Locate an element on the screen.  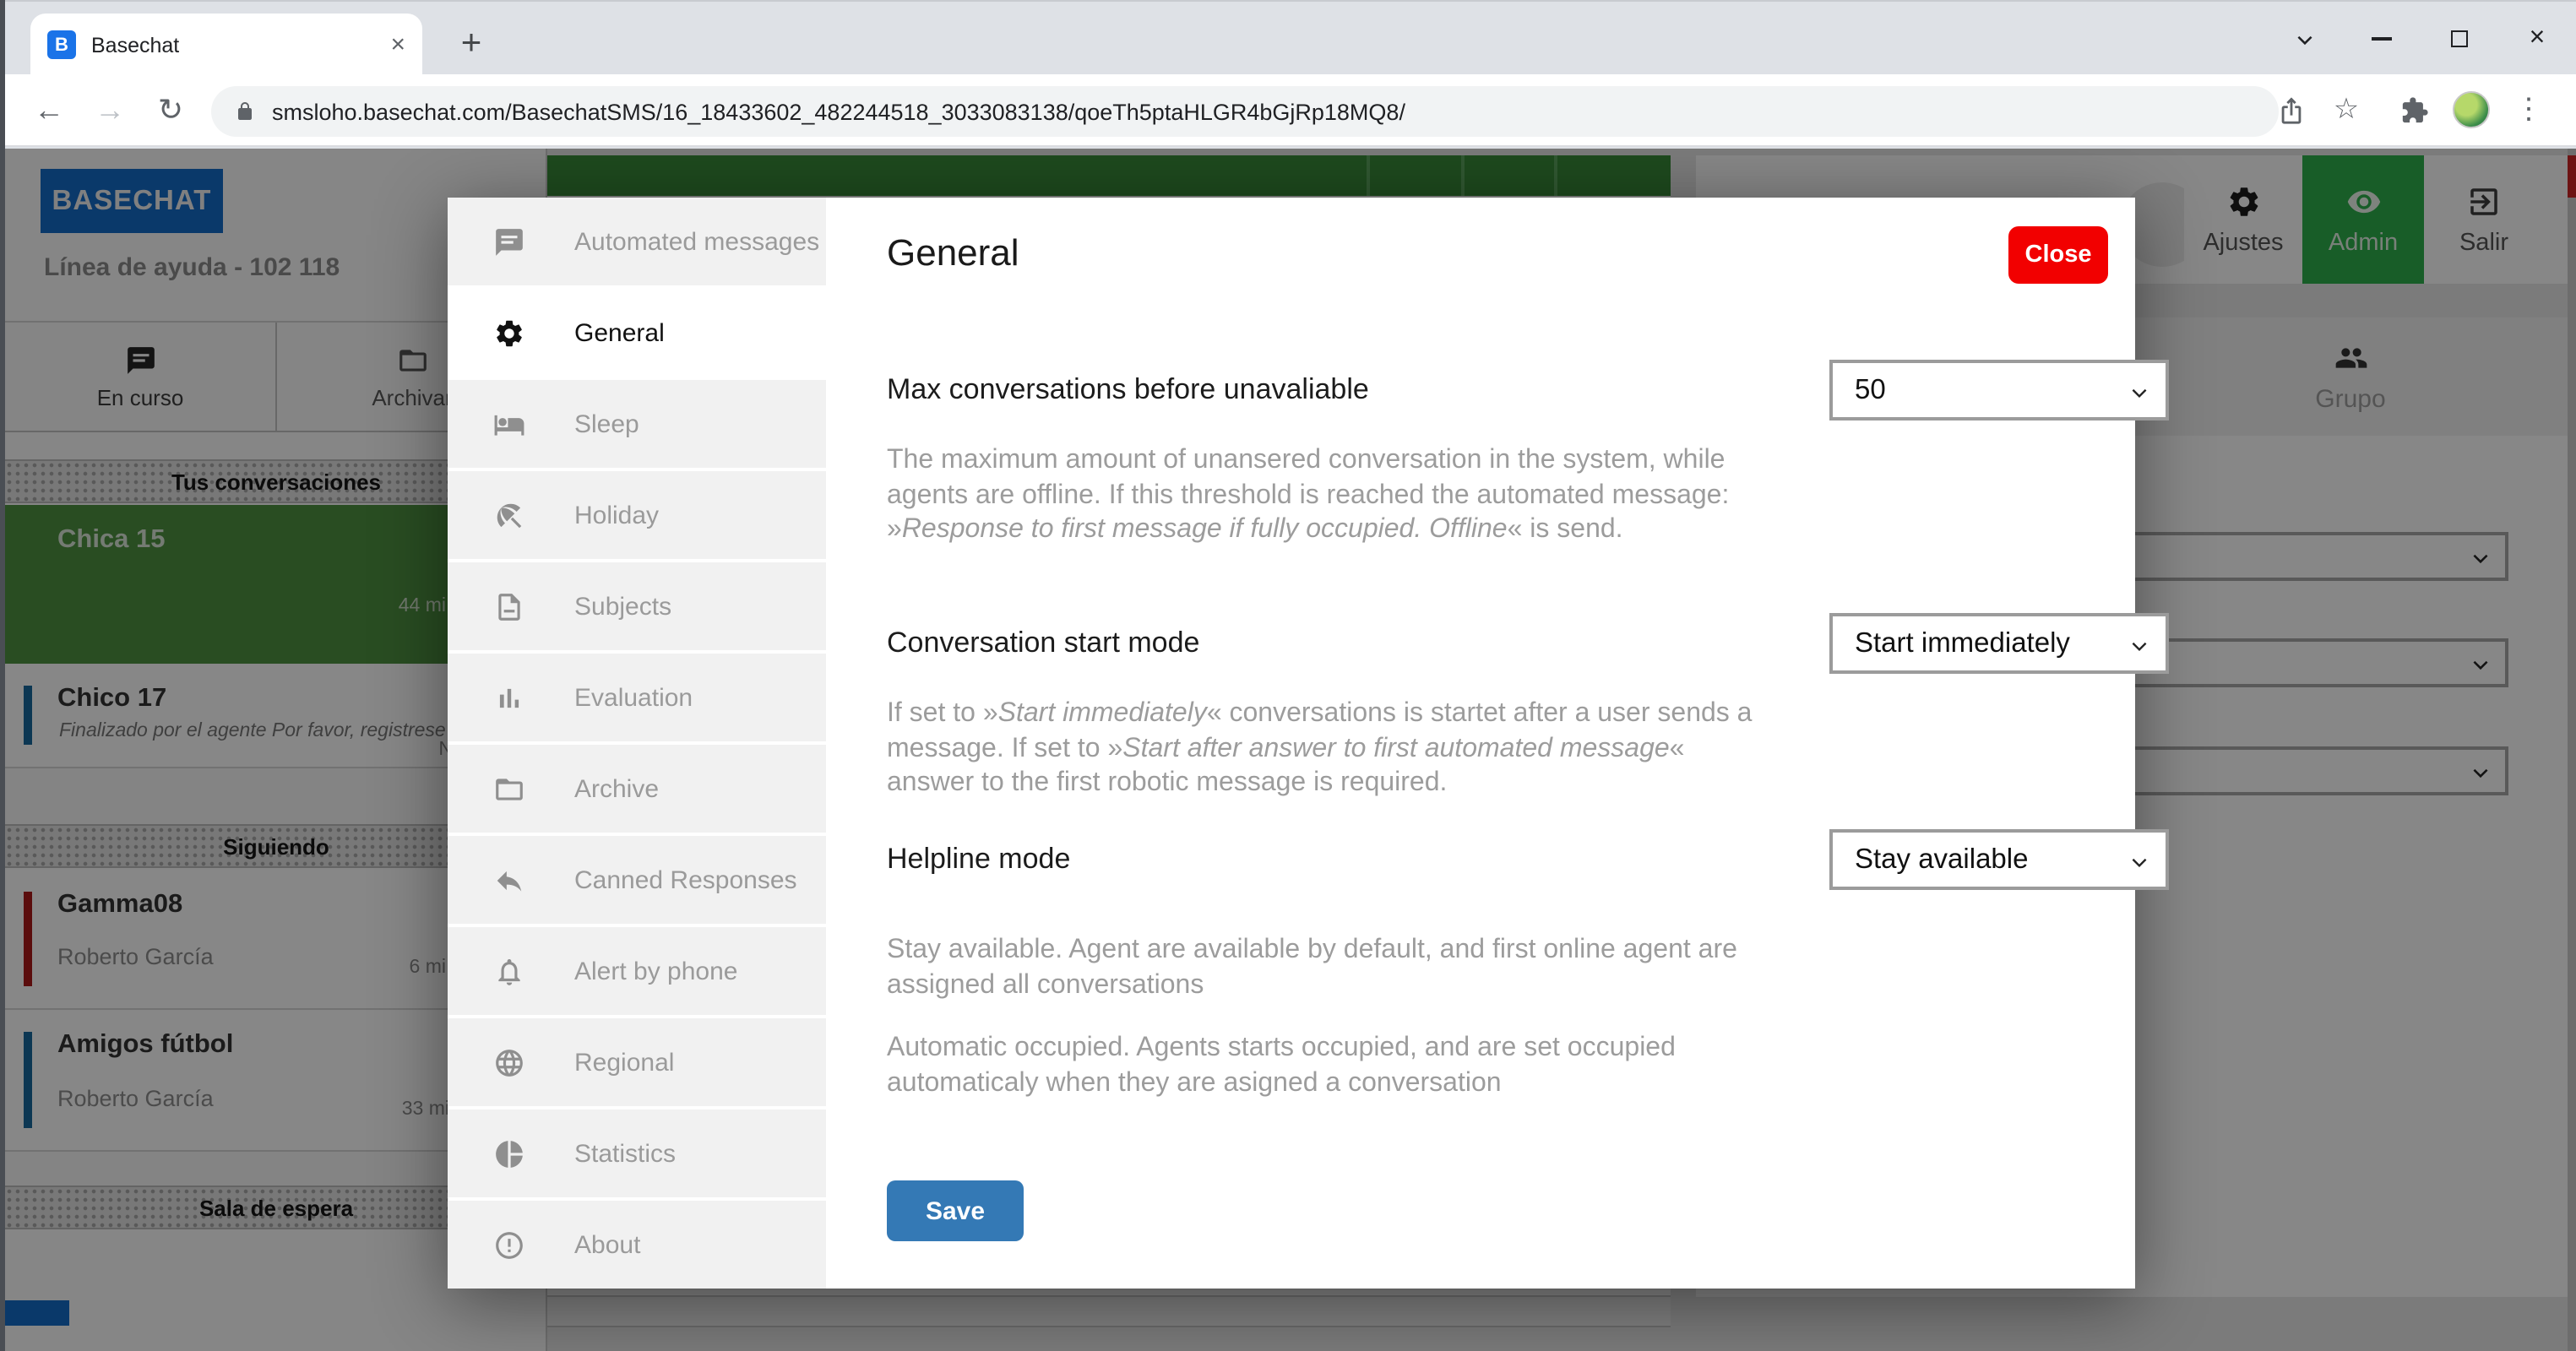
nav-item-general: General is located at coordinates (637, 333).